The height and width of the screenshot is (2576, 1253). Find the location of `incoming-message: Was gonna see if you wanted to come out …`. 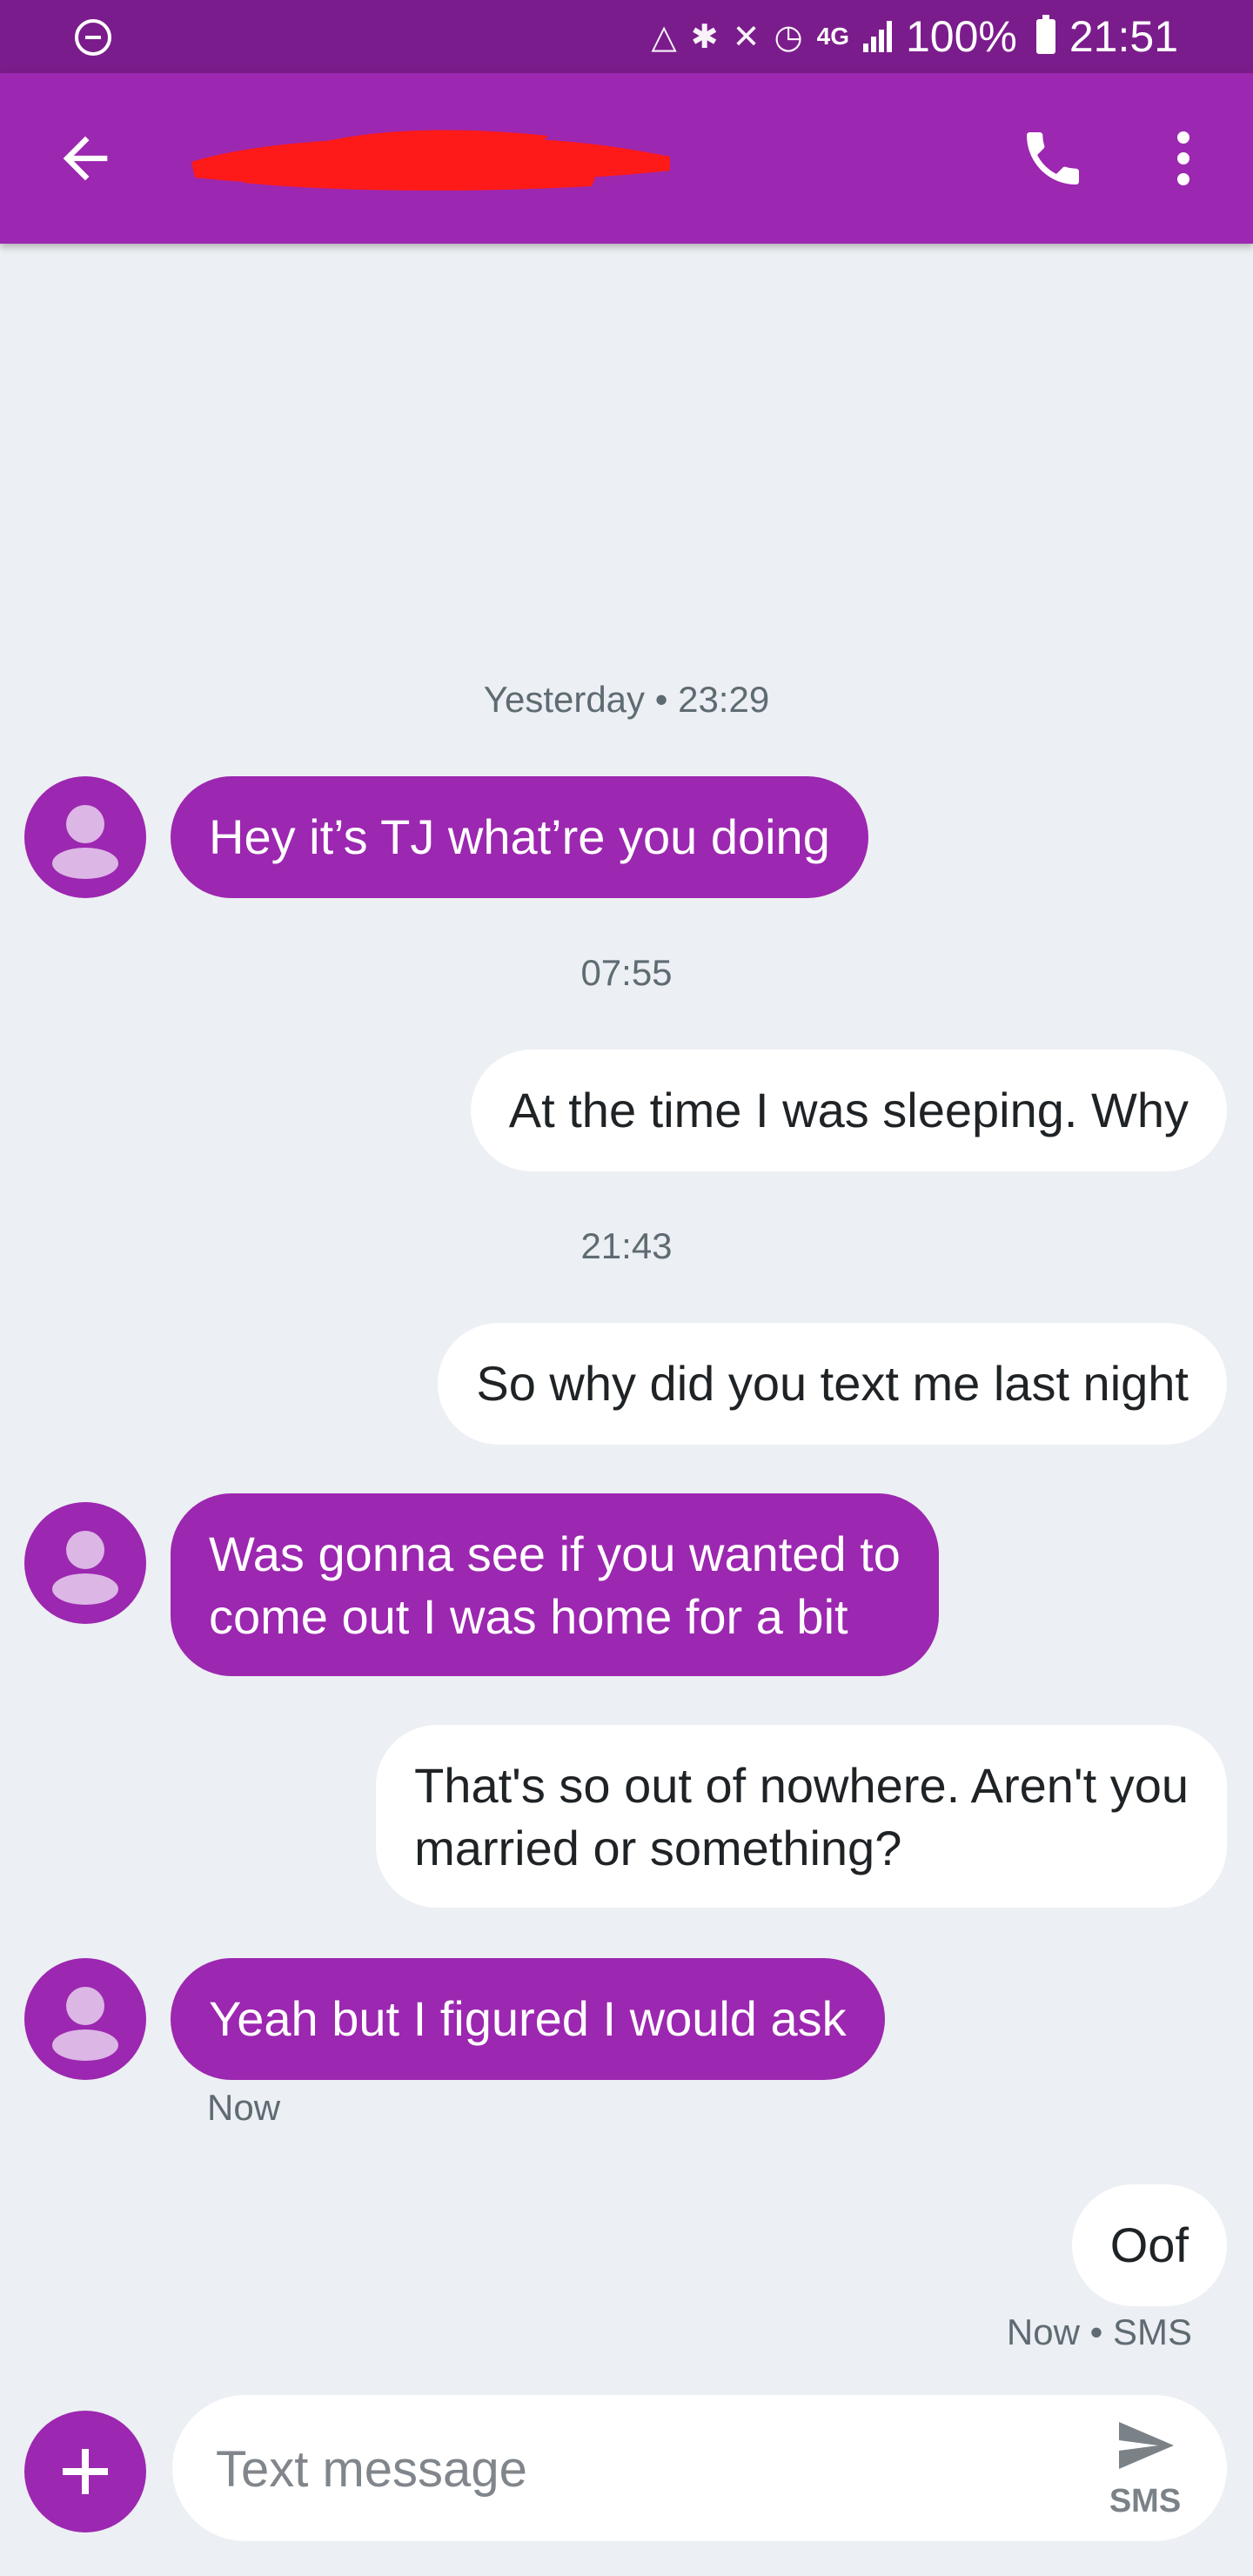

incoming-message: Was gonna see if you wanted to come out … is located at coordinates (555, 1584).